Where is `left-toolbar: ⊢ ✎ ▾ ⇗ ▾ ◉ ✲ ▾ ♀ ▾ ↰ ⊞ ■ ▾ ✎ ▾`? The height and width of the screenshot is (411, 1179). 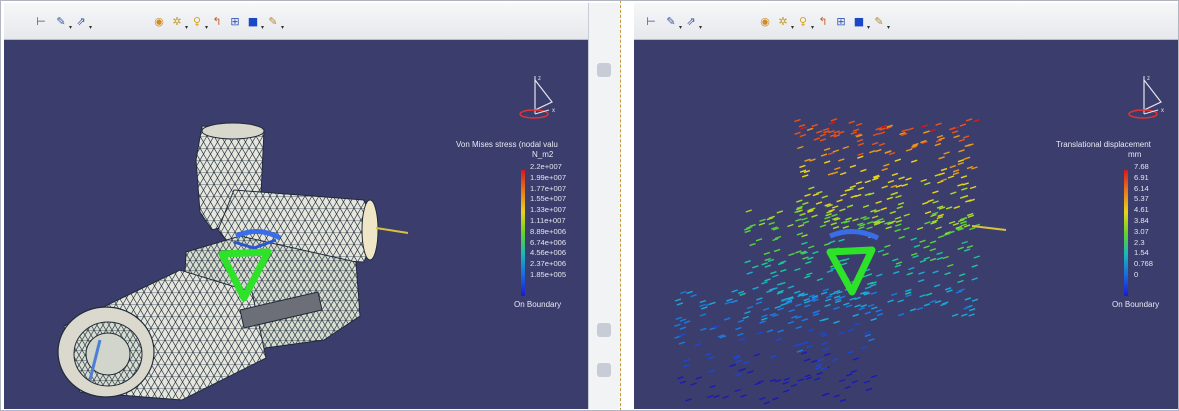
left-toolbar: ⊢ ✎ ▾ ⇗ ▾ ◉ ✲ ▾ ♀ ▾ ↰ ⊞ ■ ▾ ✎ ▾ is located at coordinates (296, 21).